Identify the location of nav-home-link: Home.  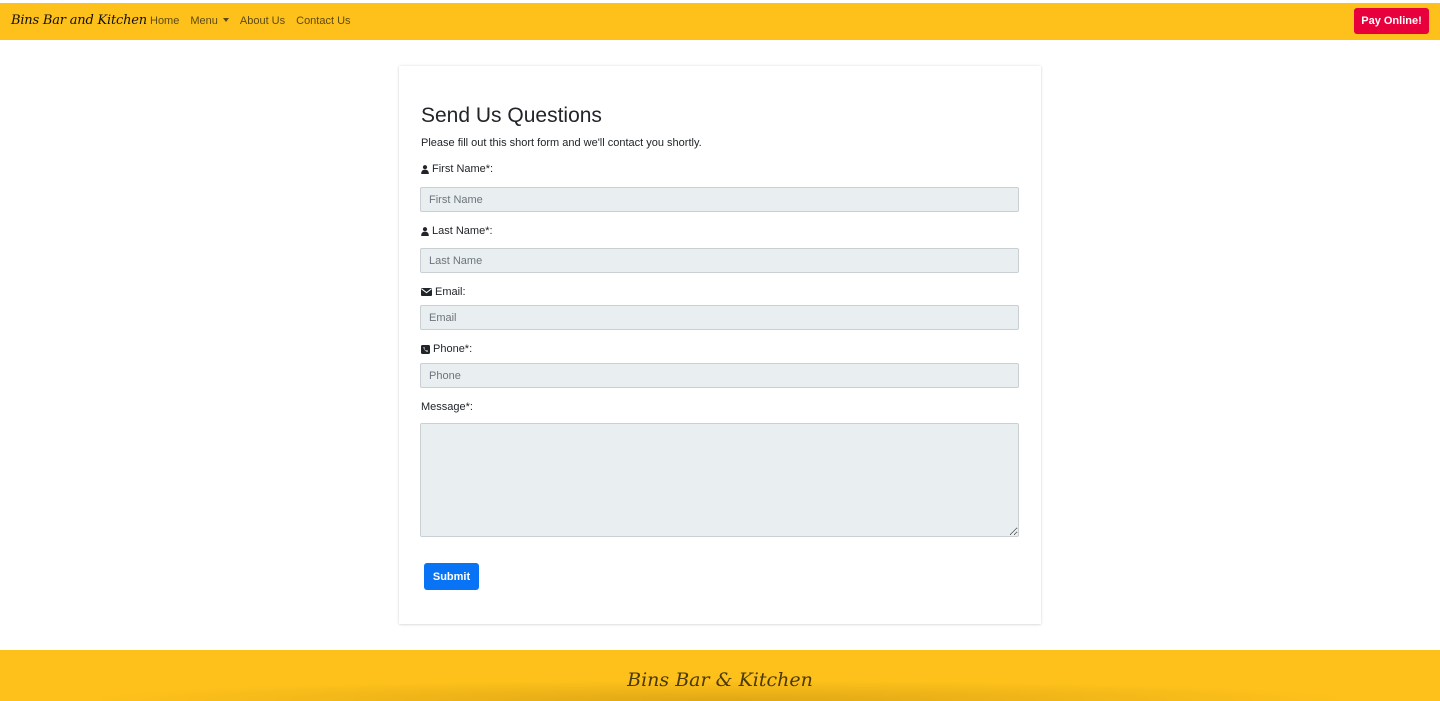
(164, 21).